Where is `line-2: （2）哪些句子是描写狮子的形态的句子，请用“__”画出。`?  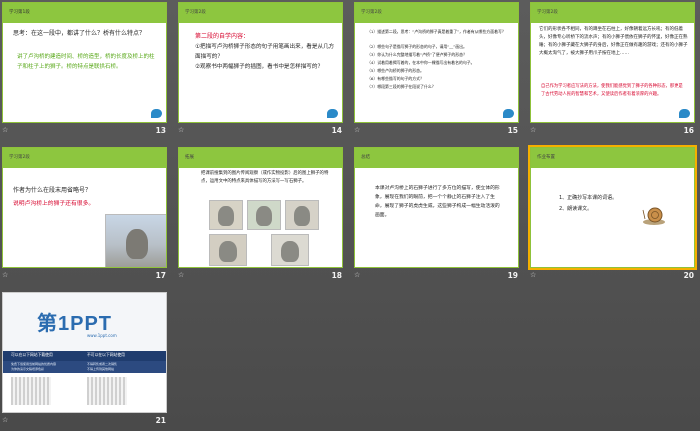 line-2: （2）哪些句子是描写狮子的形态的句子，请用“__”画出。 is located at coordinates (417, 46).